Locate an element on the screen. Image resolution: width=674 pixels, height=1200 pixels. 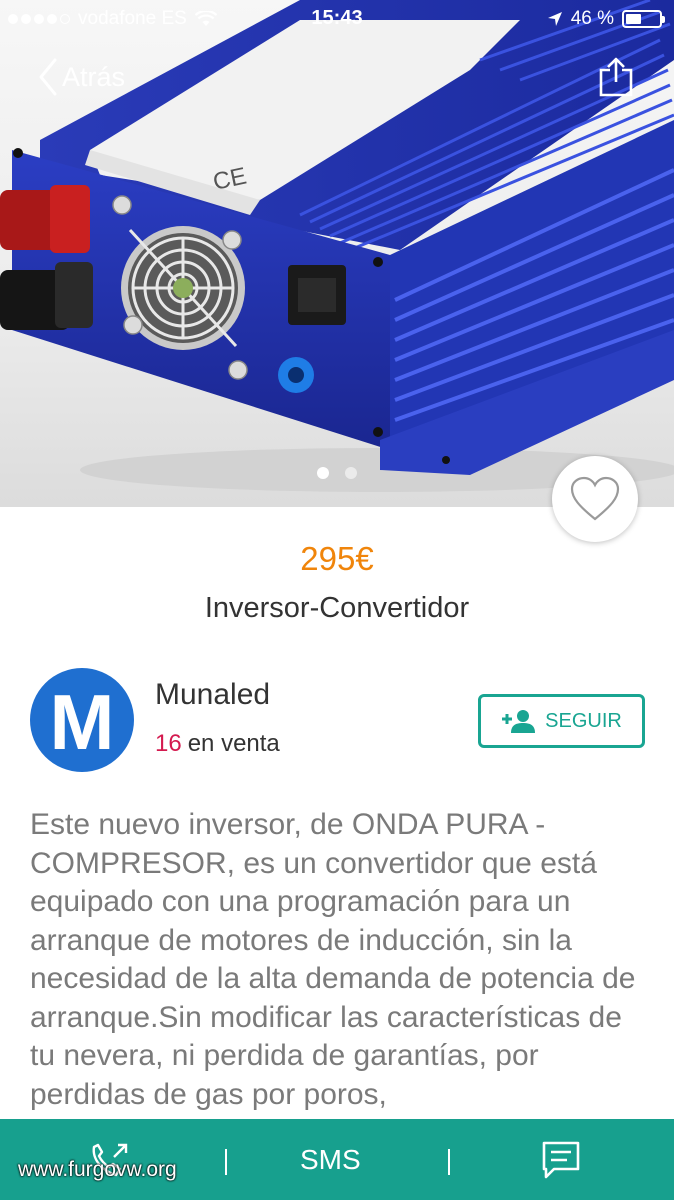
back-button: Atrás is located at coordinates (81, 77).